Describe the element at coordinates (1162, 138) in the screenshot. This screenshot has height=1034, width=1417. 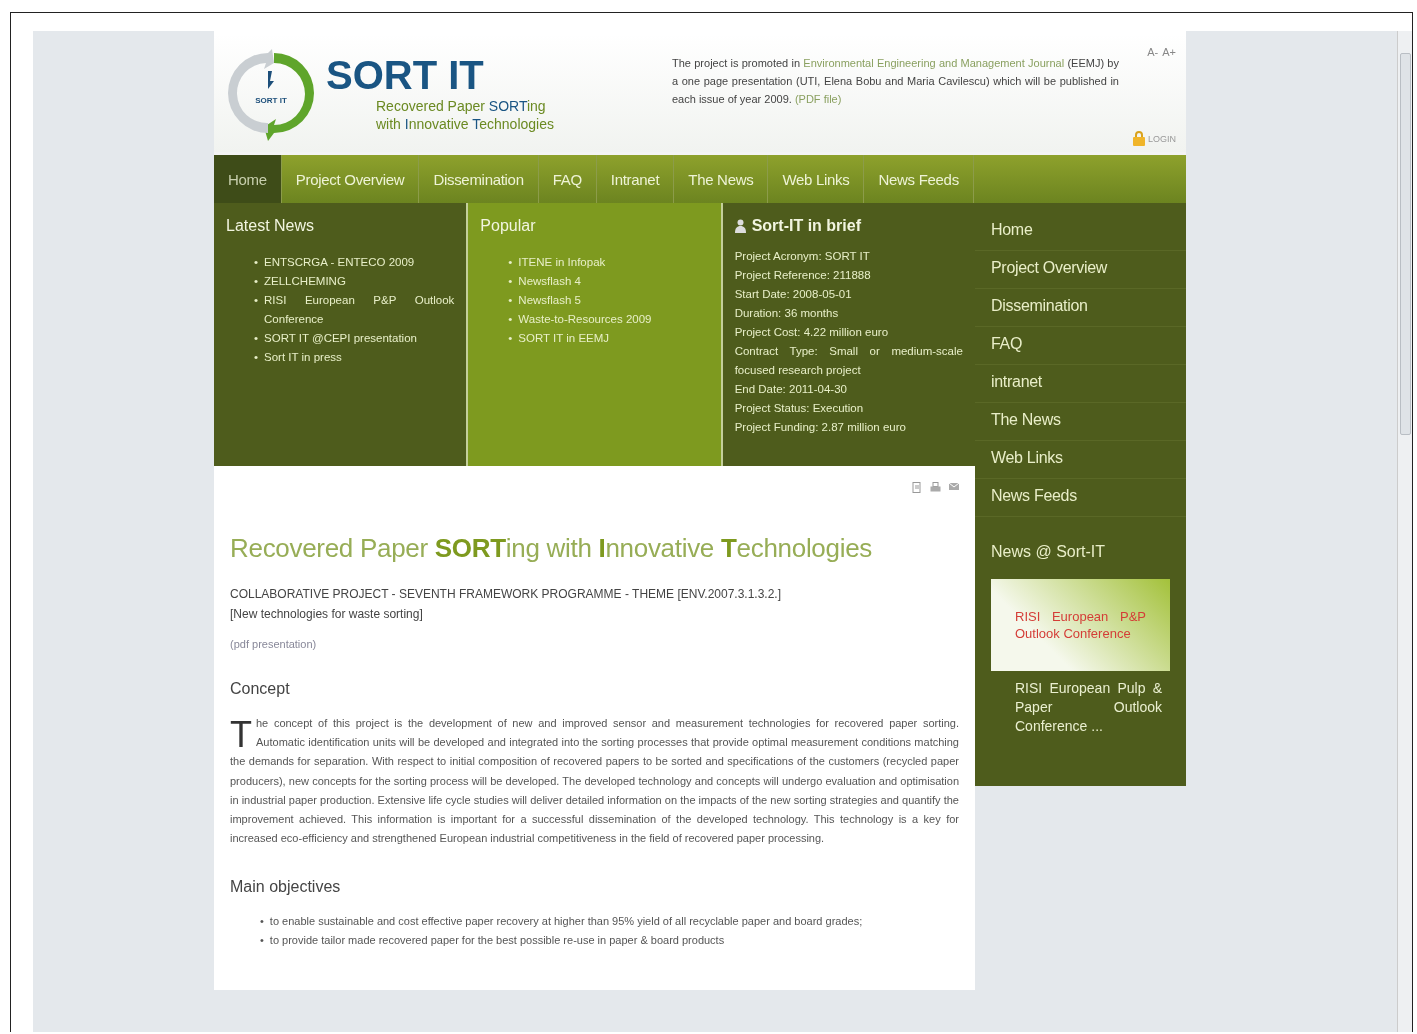
I see `login-link: LOGIN` at that location.